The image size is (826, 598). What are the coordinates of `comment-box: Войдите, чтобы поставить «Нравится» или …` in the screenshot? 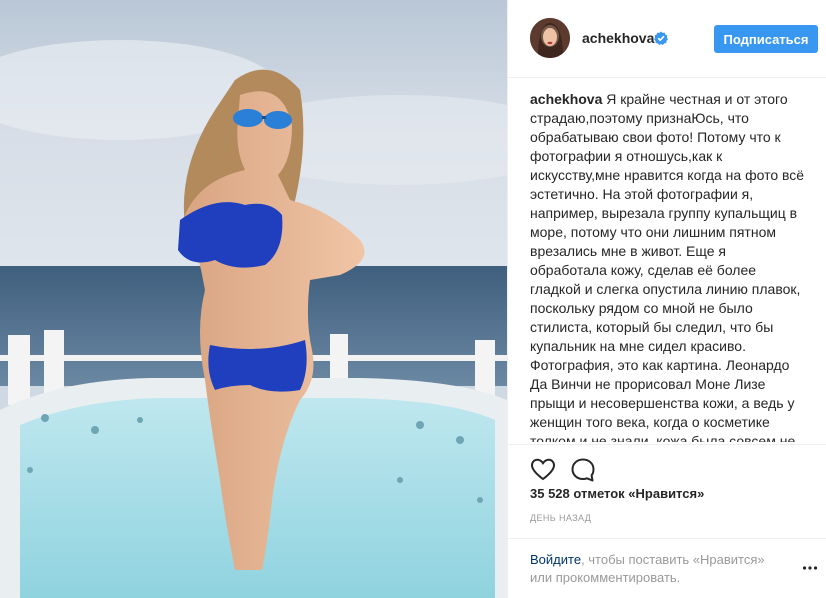 It's located at (667, 568).